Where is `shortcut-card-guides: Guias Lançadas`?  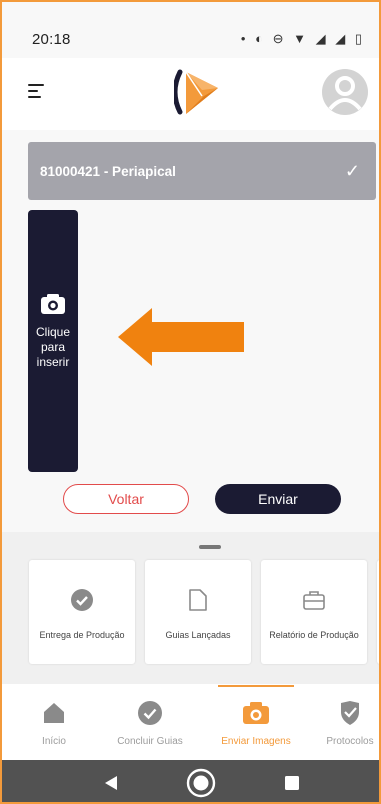
shortcut-card-guides: Guias Lançadas is located at coordinates (198, 612).